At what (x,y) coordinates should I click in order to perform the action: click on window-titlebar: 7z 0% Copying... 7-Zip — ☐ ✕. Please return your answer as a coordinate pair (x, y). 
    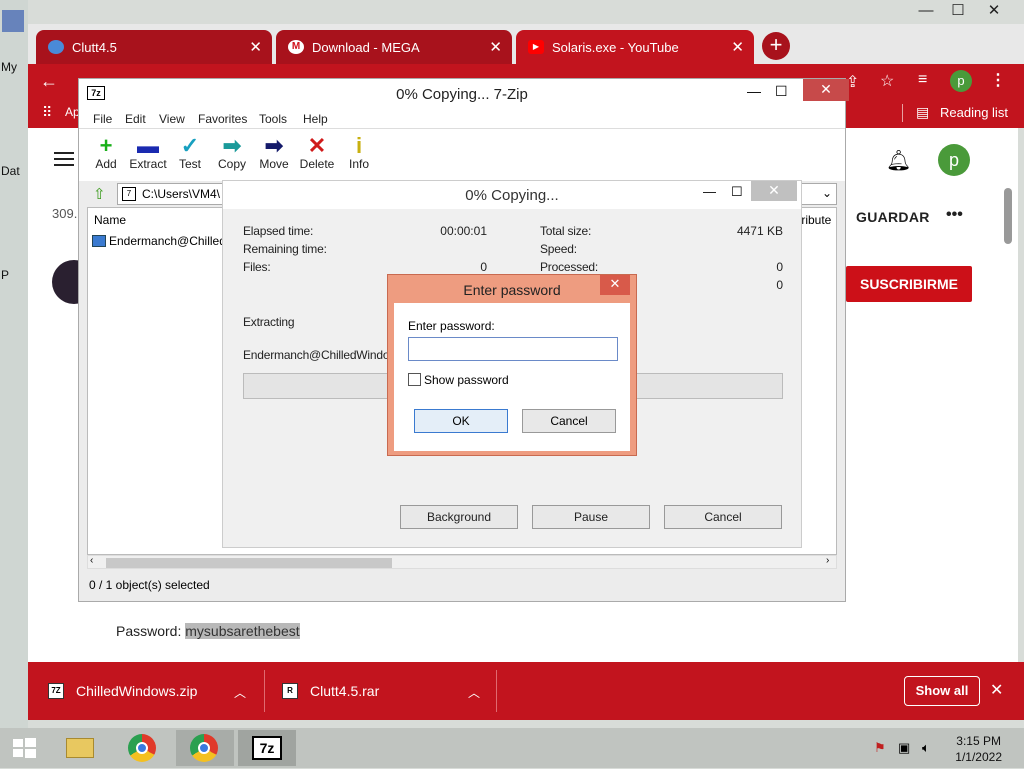
    Looking at the image, I should click on (464, 94).